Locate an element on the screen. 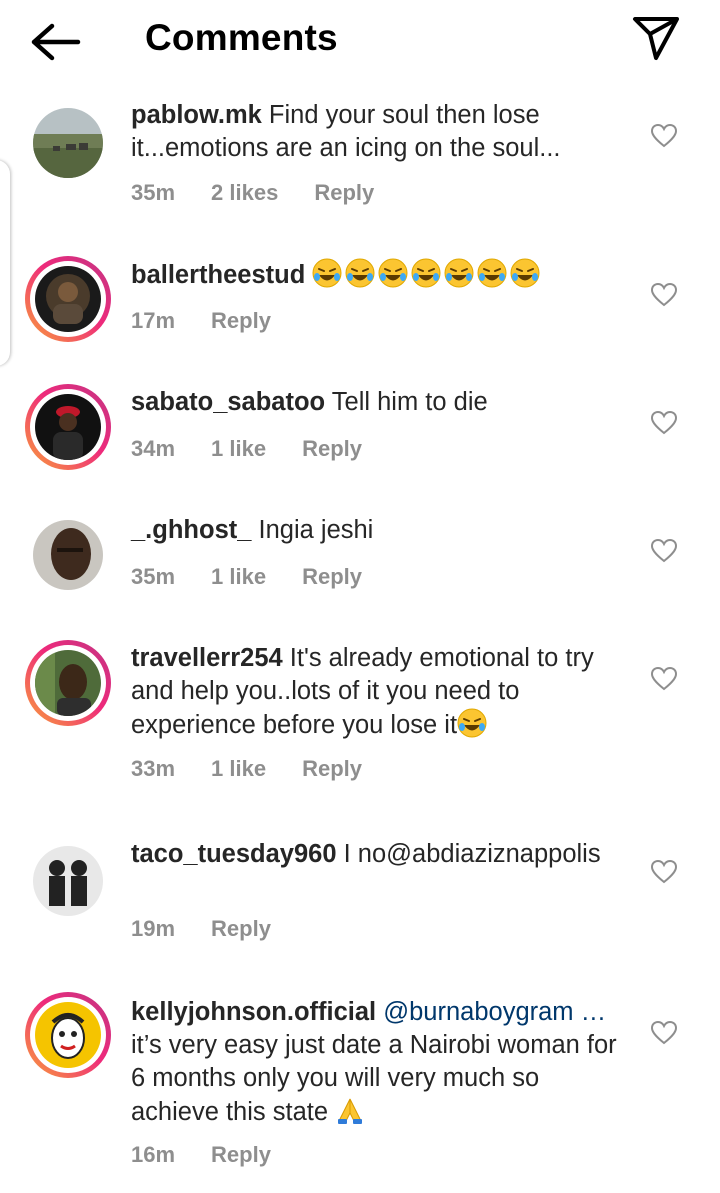 The height and width of the screenshot is (1193, 720). comment-text: sabato_sabatoo Tell him to die is located at coordinates (309, 402).